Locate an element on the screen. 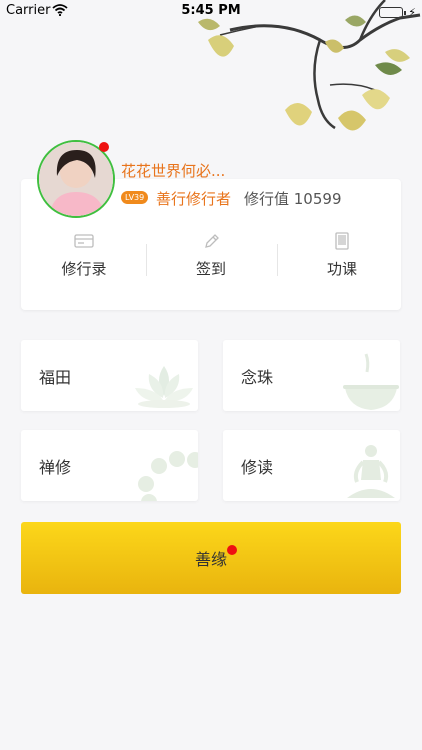 The height and width of the screenshot is (750, 422). action-lessons: 功课 is located at coordinates (342, 258).